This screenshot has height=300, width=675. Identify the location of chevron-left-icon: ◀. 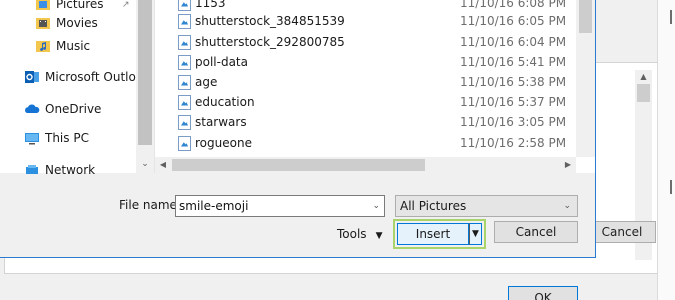
(163, 165).